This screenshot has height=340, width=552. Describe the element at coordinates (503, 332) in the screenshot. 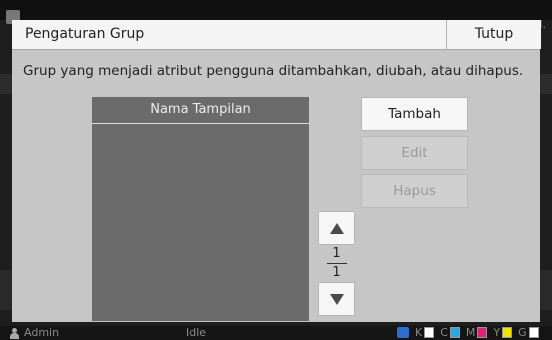

I see `ink-y: Y` at that location.